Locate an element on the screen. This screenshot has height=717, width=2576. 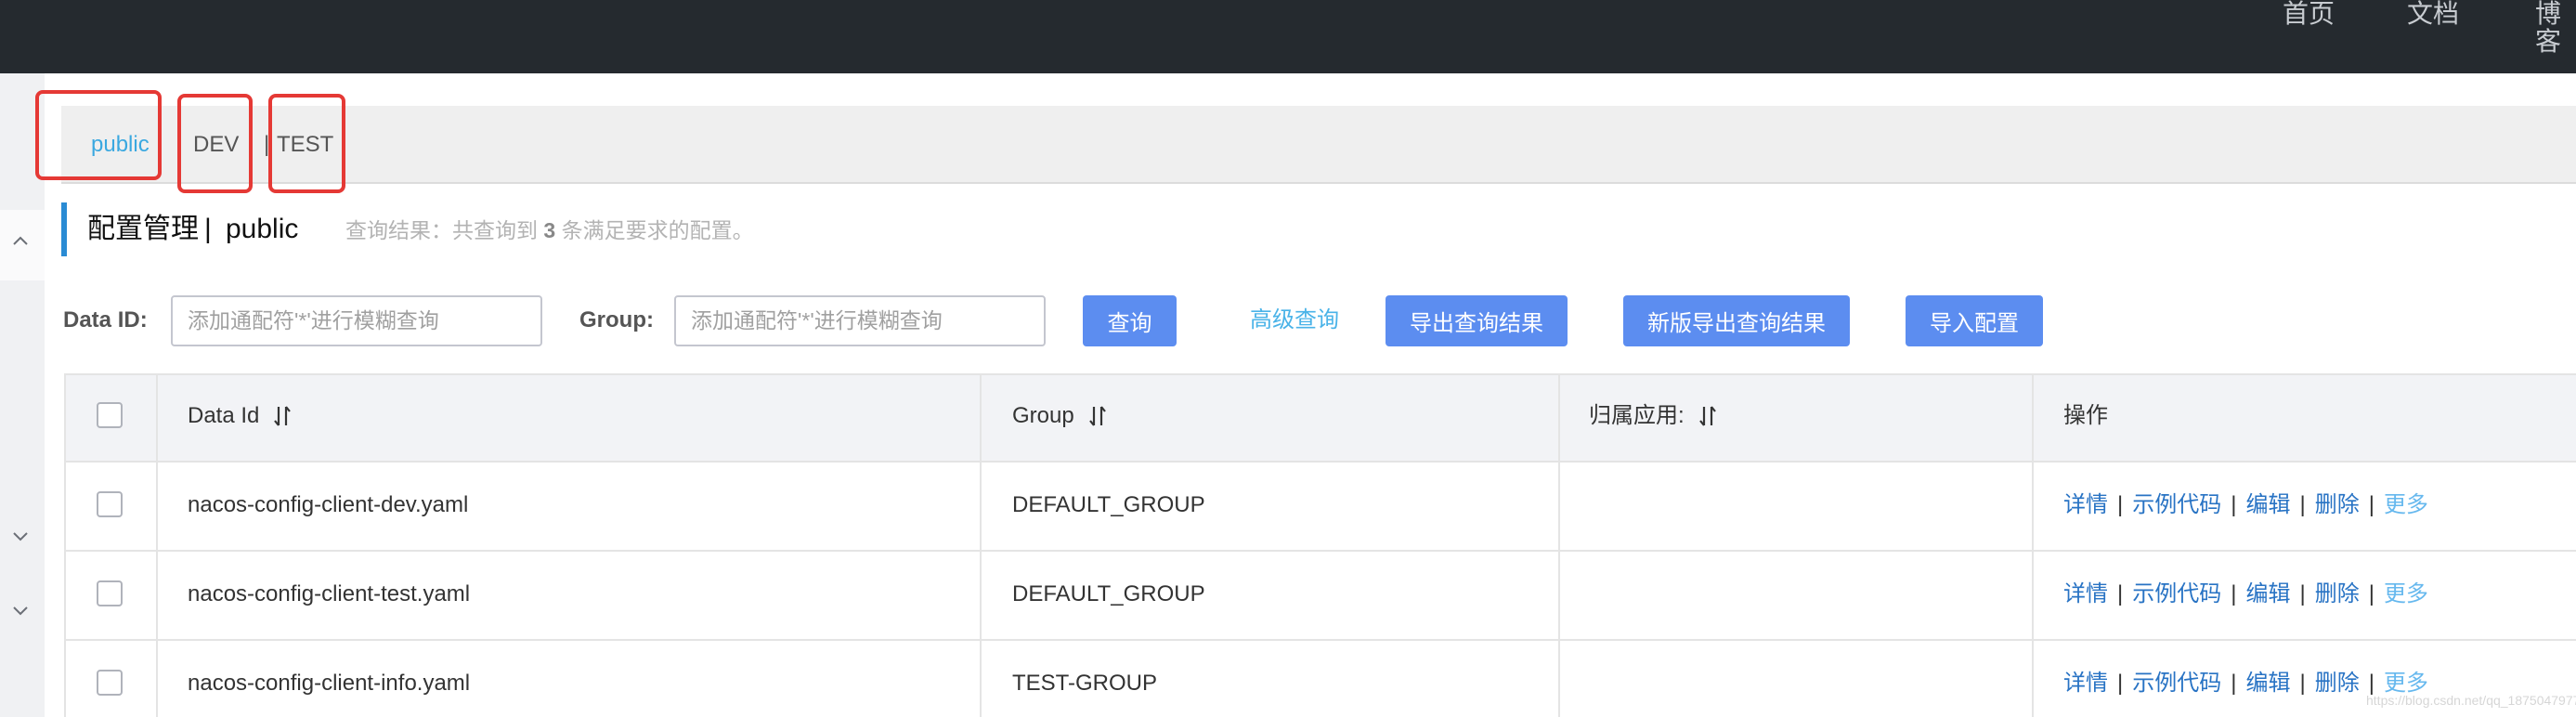
column-label: 归属应用: is located at coordinates (1637, 415).